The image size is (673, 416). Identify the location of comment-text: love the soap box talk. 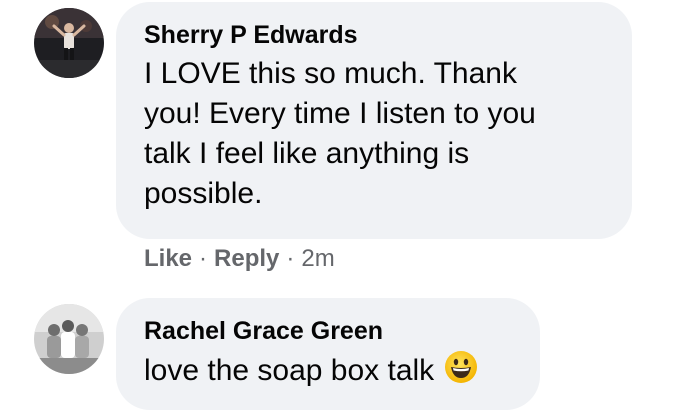
(289, 370).